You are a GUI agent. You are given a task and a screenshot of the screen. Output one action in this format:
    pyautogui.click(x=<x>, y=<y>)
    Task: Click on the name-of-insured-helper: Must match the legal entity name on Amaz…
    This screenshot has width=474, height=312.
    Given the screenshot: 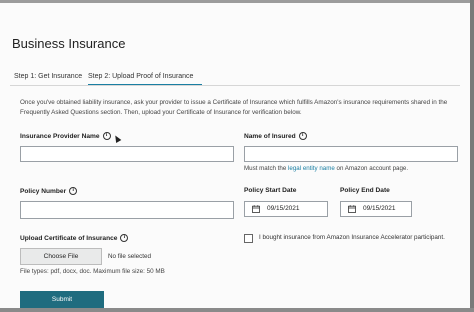 What is the action you would take?
    pyautogui.click(x=326, y=168)
    